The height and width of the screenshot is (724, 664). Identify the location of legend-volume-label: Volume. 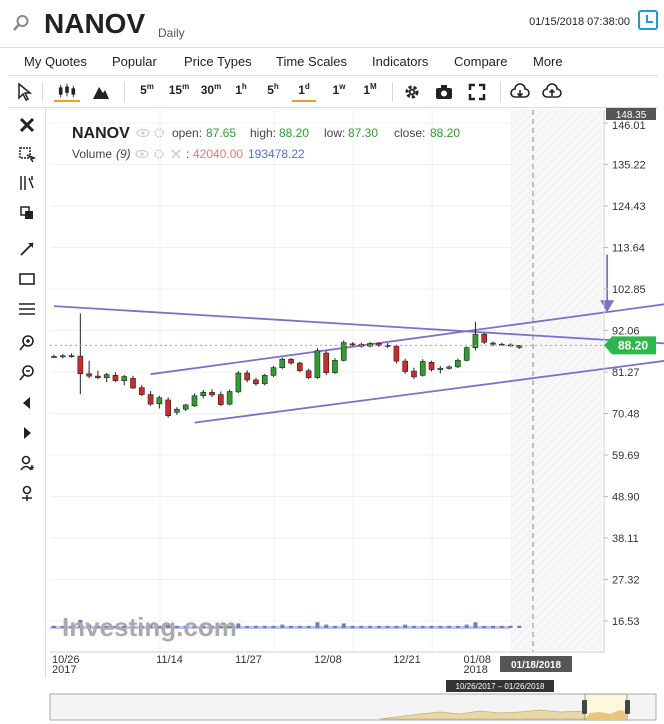
(92, 154).